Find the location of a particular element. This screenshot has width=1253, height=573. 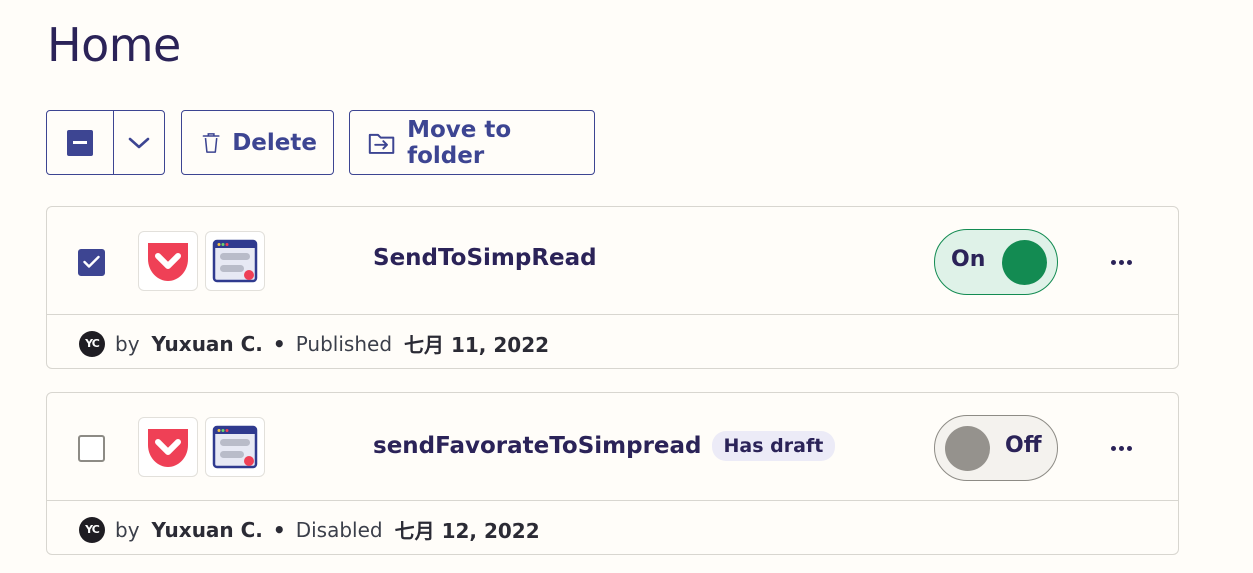

move-to-folder-label: Move to folder is located at coordinates (459, 142).